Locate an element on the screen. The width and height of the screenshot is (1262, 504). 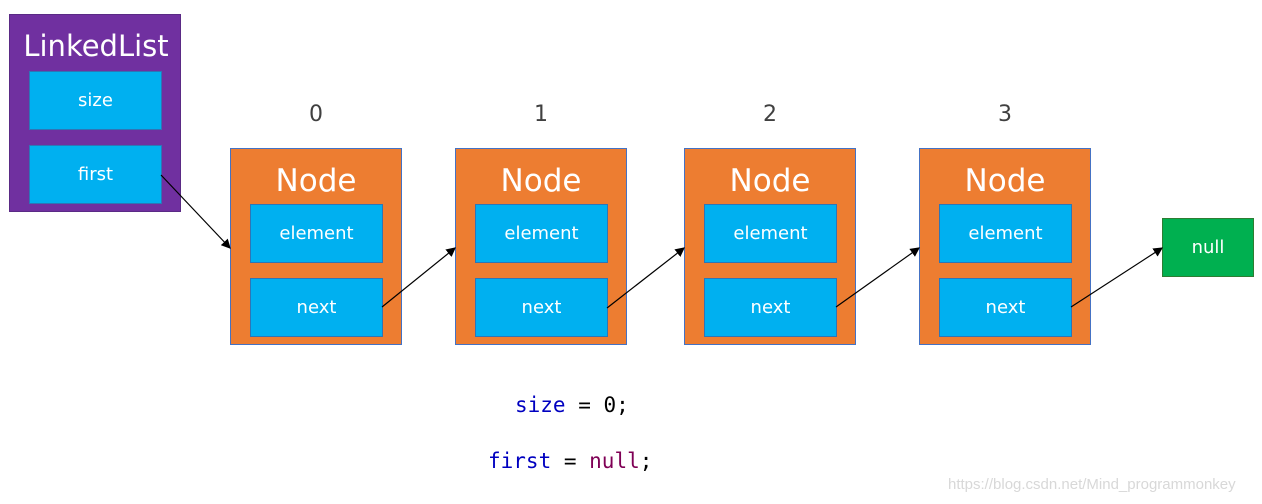
arrow-node0-to-node1 is located at coordinates (418, 277).